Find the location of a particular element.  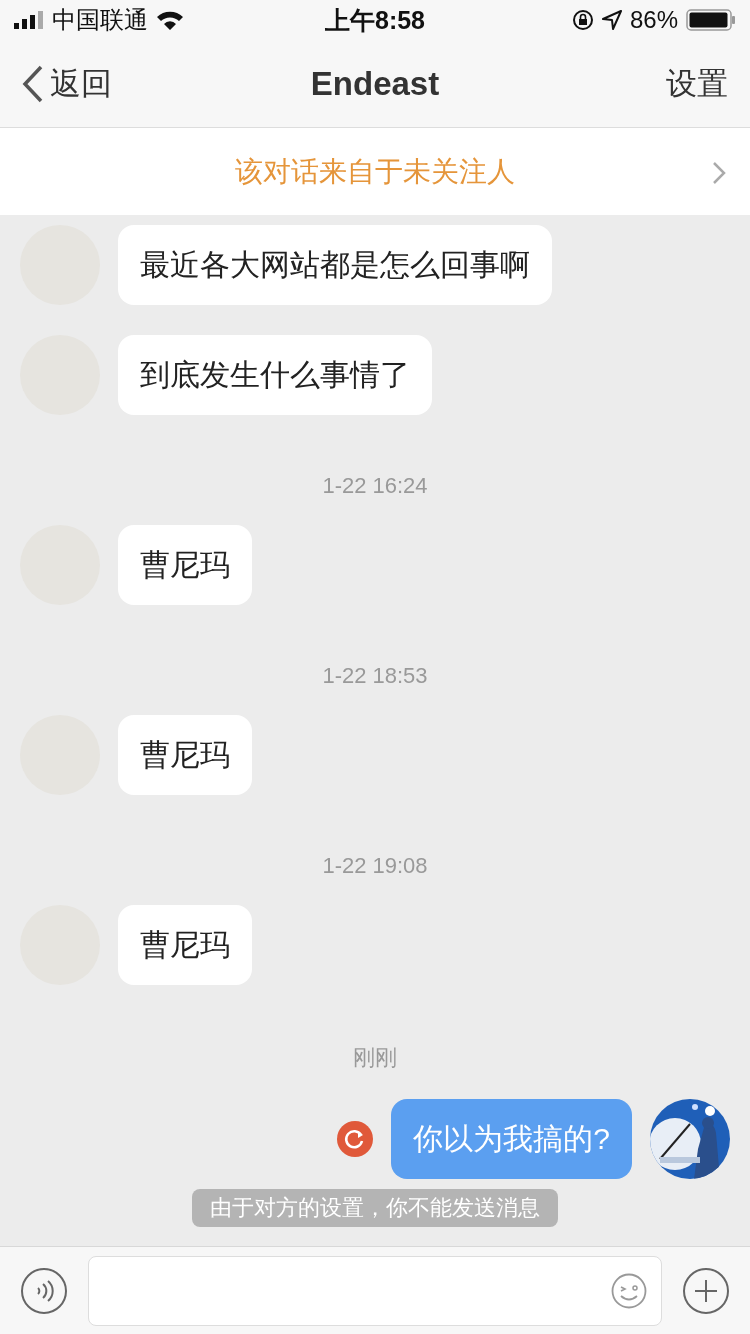

back-button: 返回 is located at coordinates (67, 83).